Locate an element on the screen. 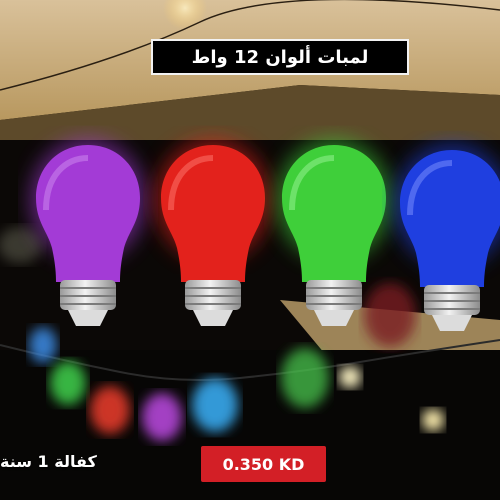 The image size is (500, 500). warranty-label: كفالة 1 سنة is located at coordinates (48, 461).